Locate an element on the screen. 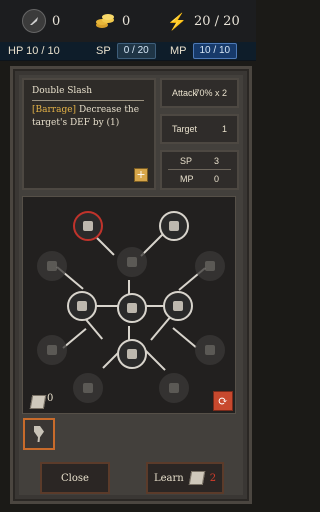 The height and width of the screenshot is (512, 320). resource-bar: 0 0 ⚡ 20 / 20 is located at coordinates (128, 21).